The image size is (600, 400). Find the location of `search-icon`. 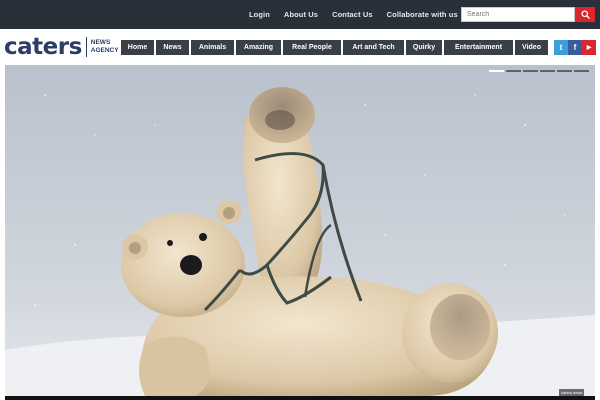

search-icon is located at coordinates (585, 14).